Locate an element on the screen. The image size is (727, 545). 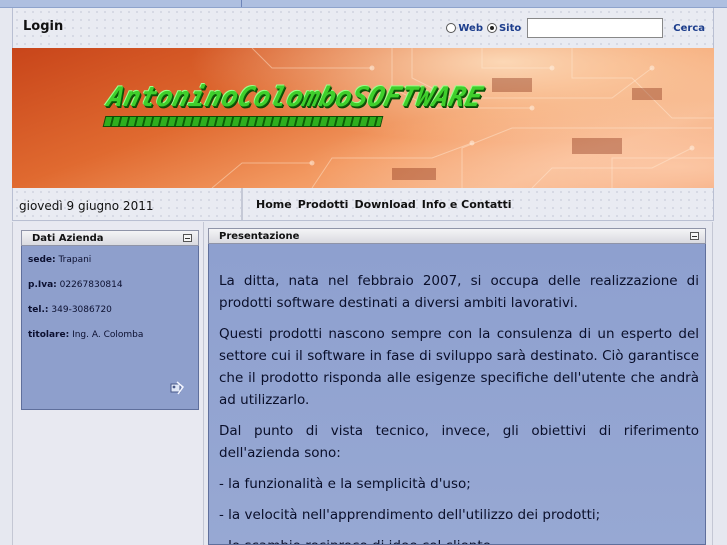
nav-divider is located at coordinates (242, 204).